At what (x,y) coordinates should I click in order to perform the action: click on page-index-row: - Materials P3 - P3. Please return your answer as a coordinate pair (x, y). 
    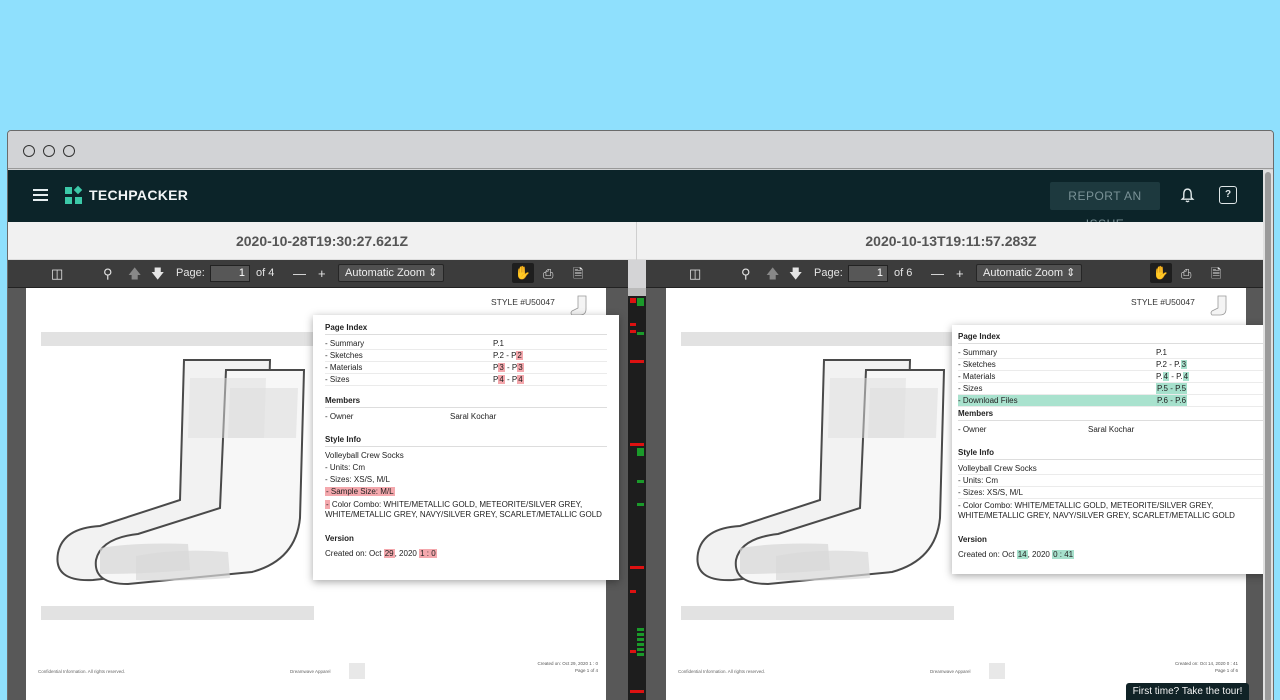
    Looking at the image, I should click on (466, 368).